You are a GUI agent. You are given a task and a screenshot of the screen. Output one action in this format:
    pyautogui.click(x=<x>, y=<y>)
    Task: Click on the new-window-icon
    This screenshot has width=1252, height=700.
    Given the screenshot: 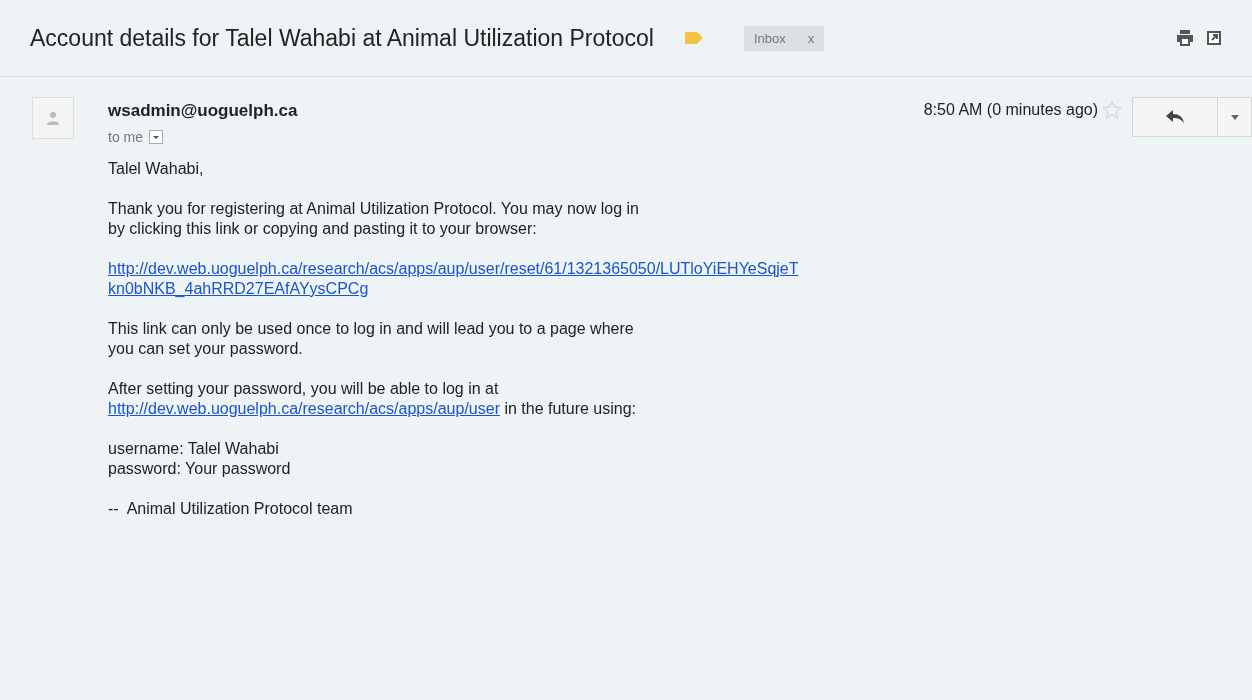 What is the action you would take?
    pyautogui.click(x=1214, y=38)
    